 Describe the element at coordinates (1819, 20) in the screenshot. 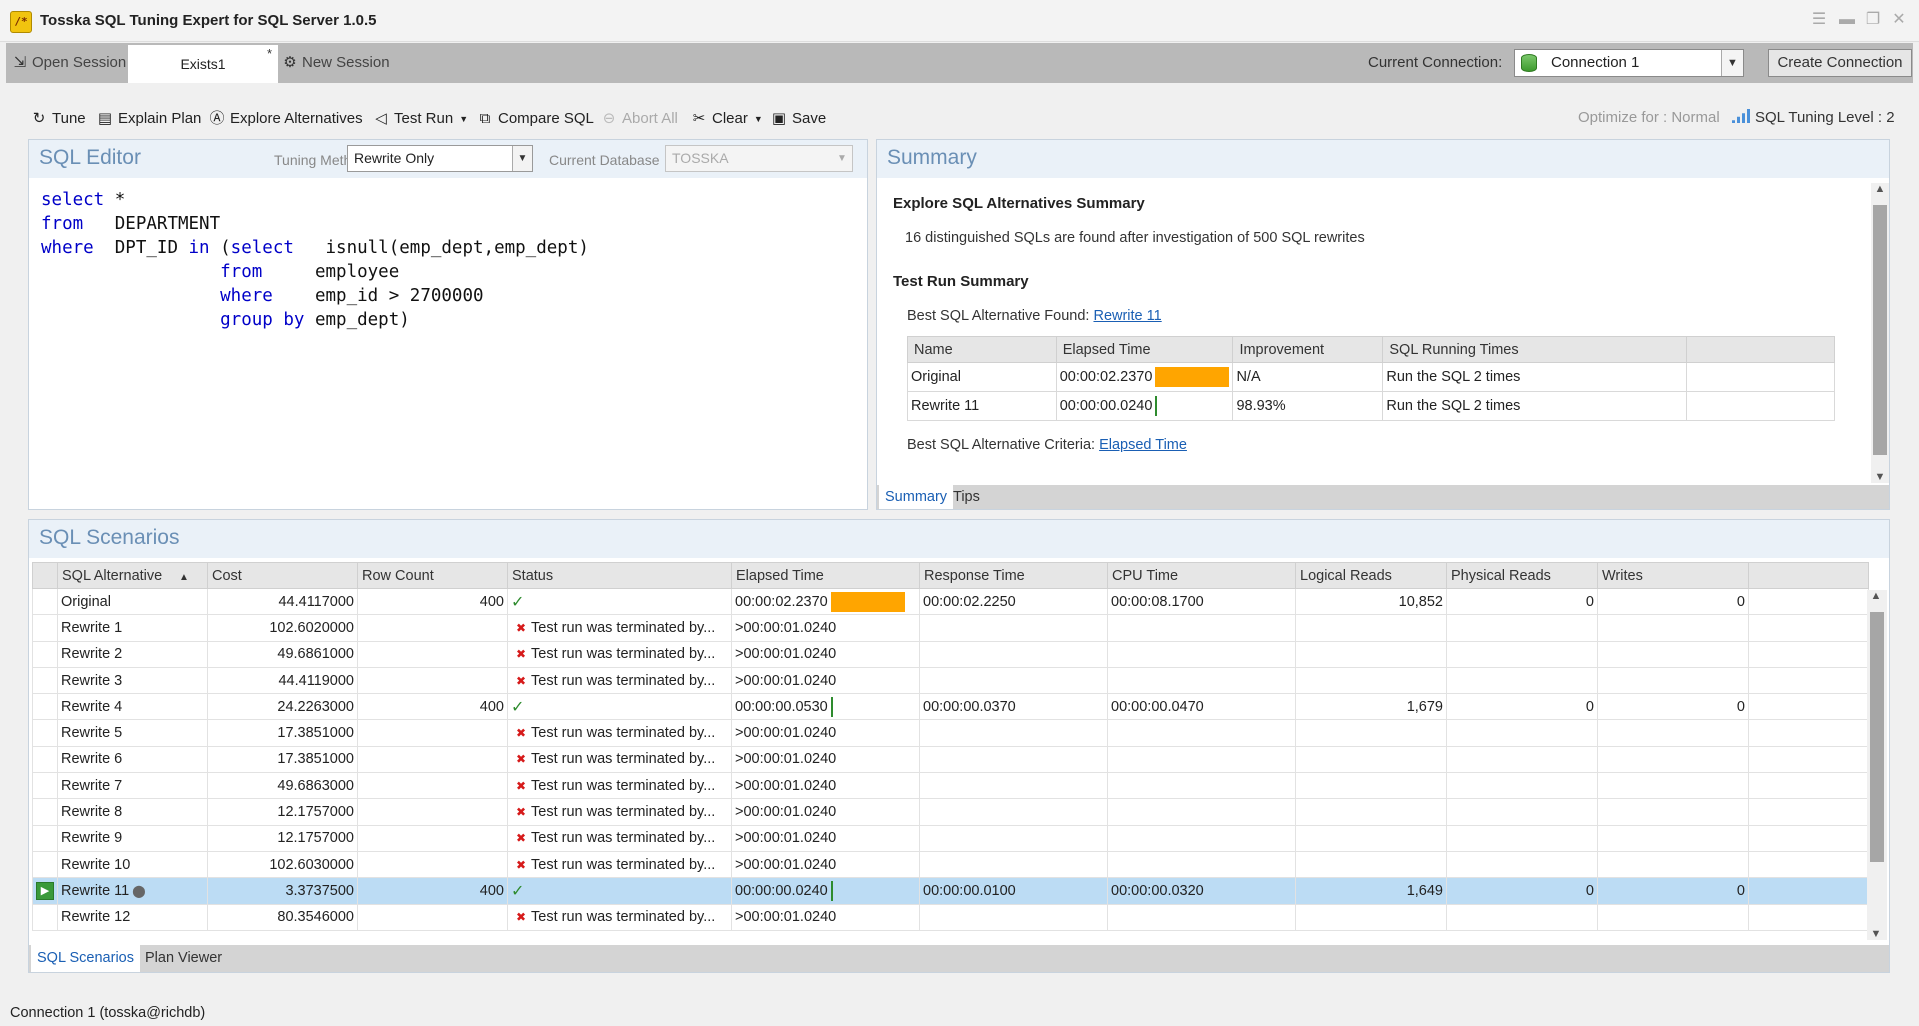

I see `menu-icon: ☰` at that location.